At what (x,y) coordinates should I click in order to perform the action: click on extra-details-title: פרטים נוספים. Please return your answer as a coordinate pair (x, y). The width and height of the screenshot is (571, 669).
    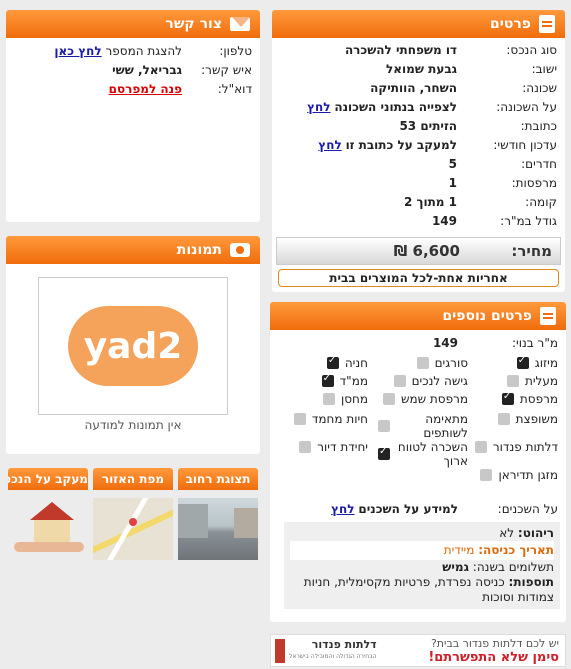
    Looking at the image, I should click on (487, 316).